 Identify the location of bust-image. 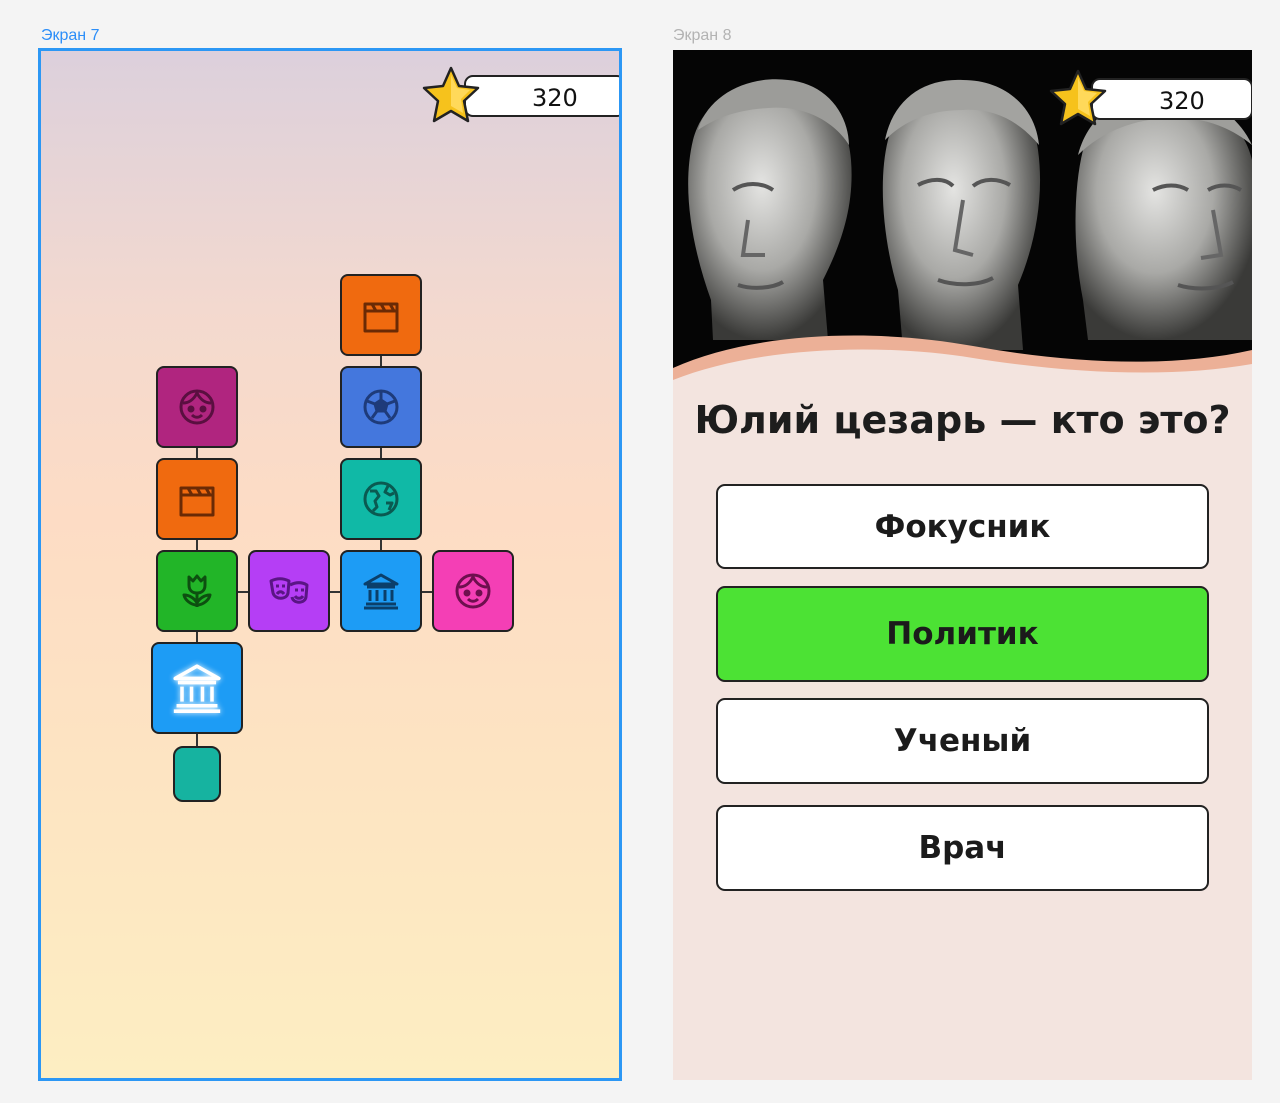
(961, 214).